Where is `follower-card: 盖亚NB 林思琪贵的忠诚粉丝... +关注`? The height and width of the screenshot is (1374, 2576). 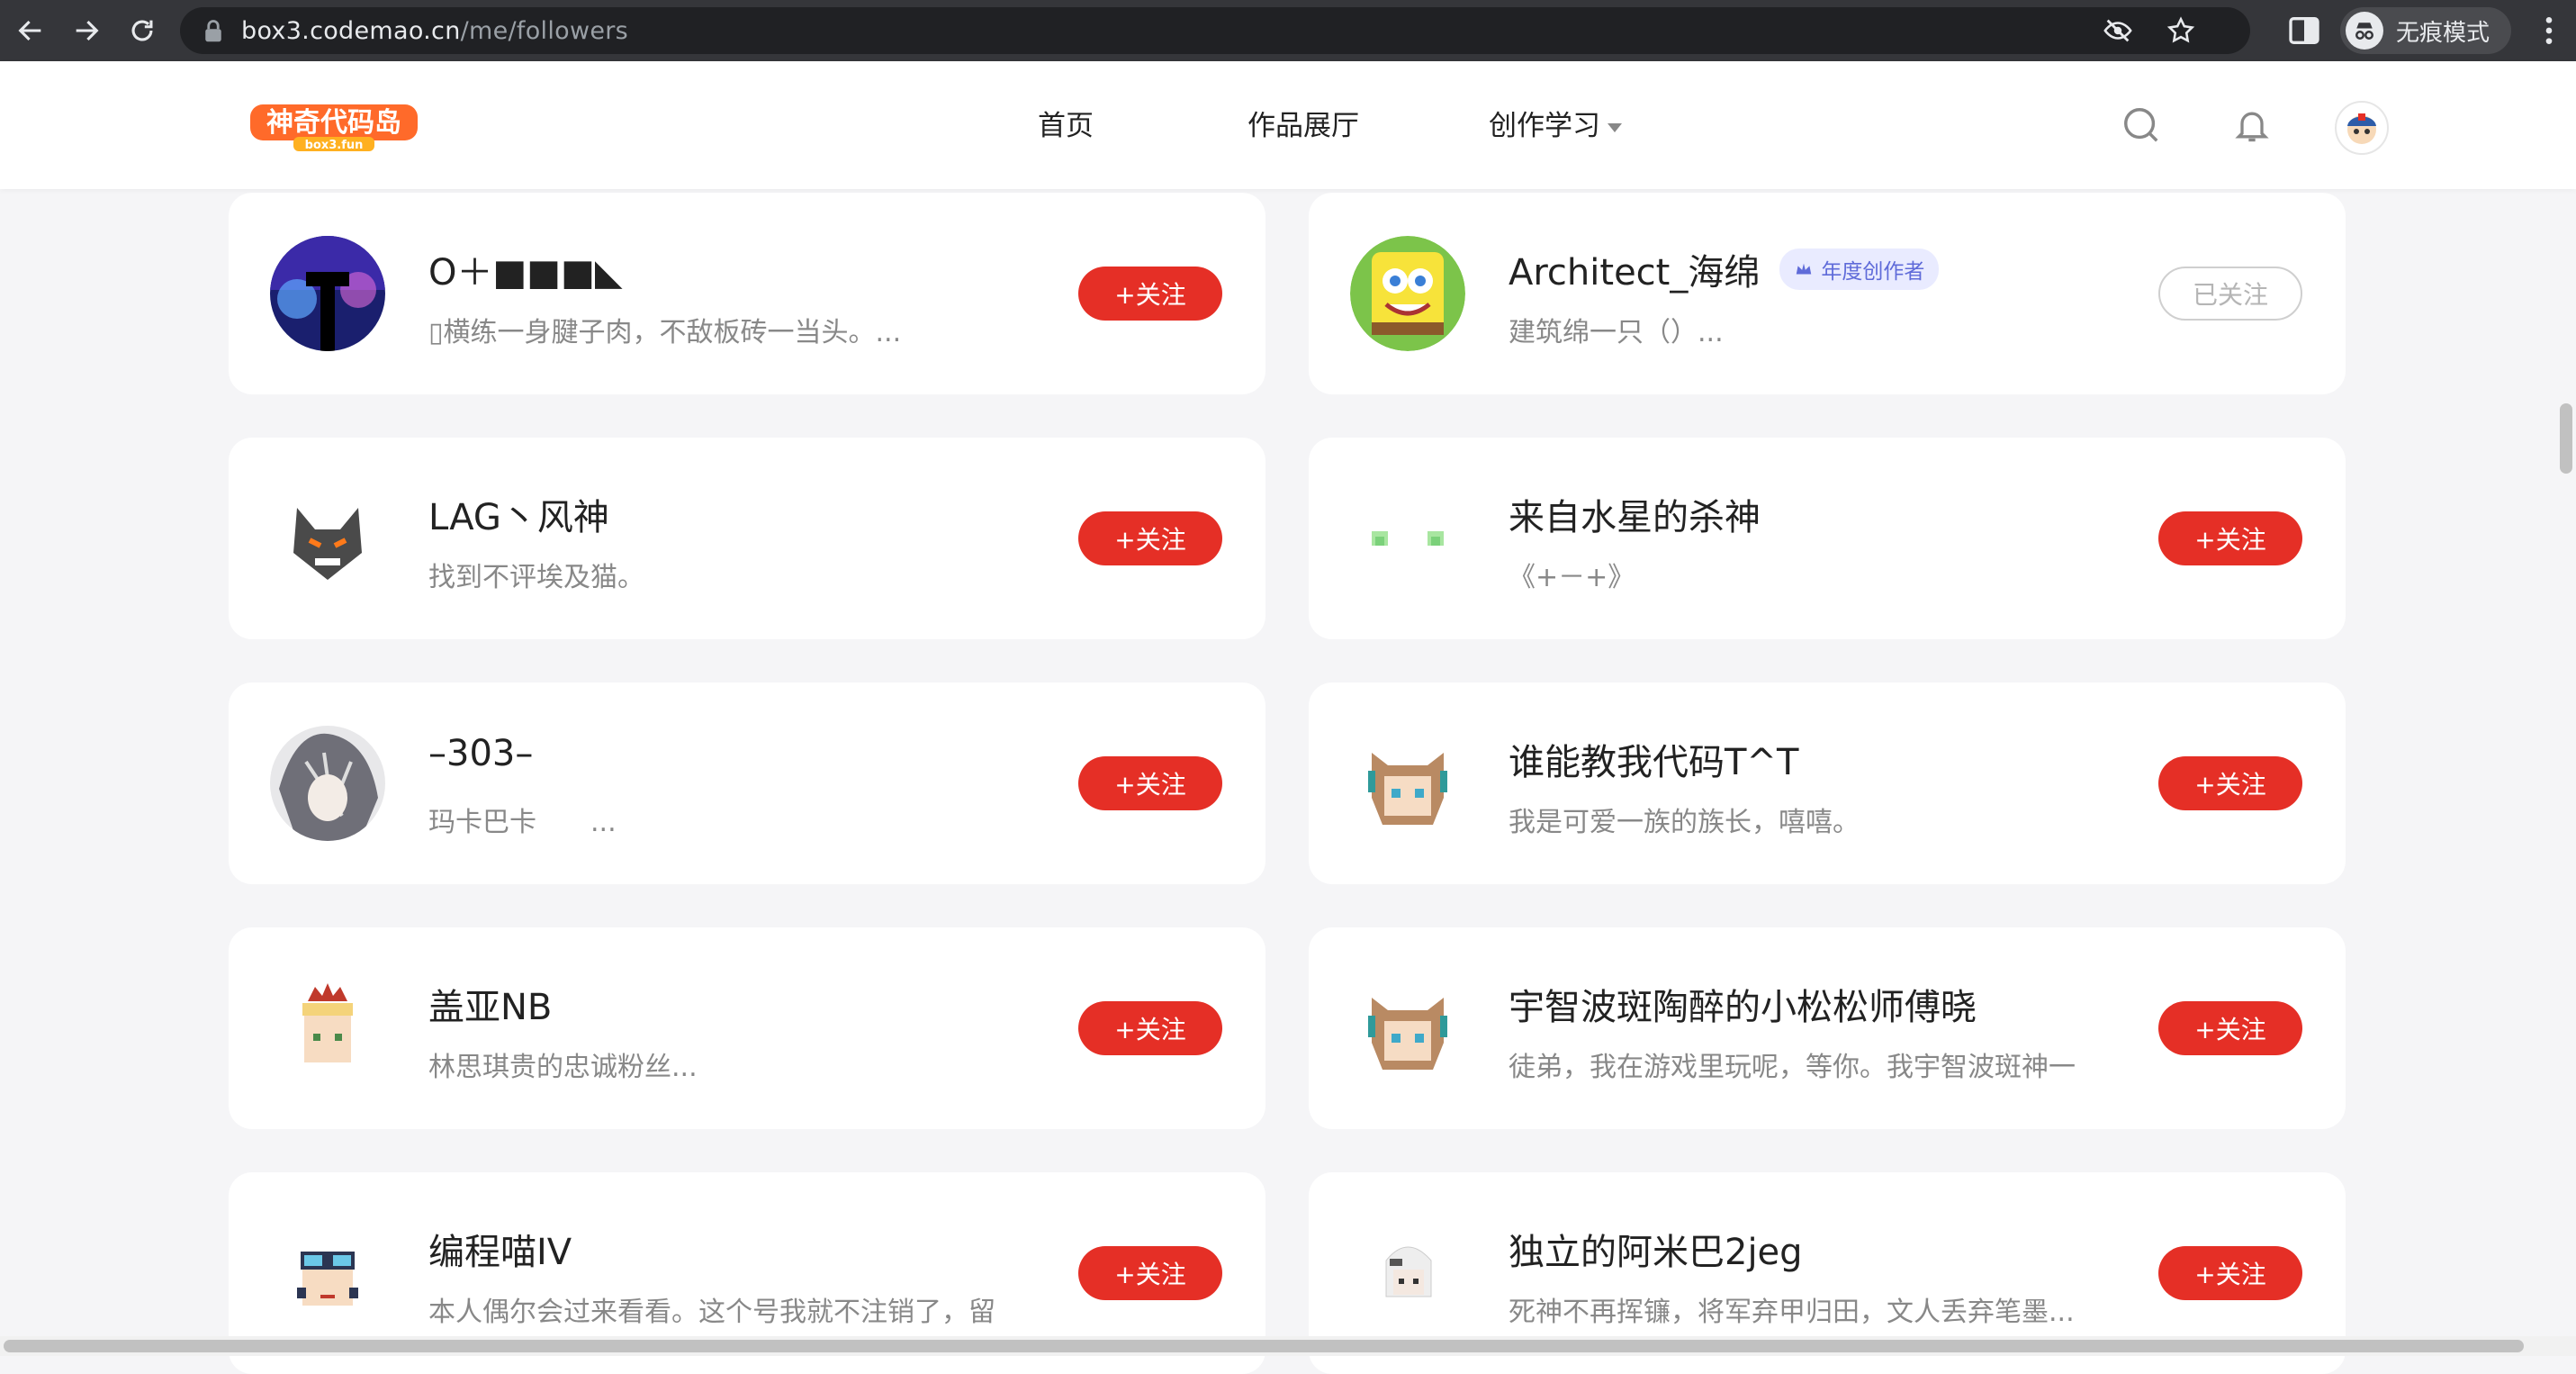 follower-card: 盖亚NB 林思琪贵的忠诚粉丝... +关注 is located at coordinates (747, 1028).